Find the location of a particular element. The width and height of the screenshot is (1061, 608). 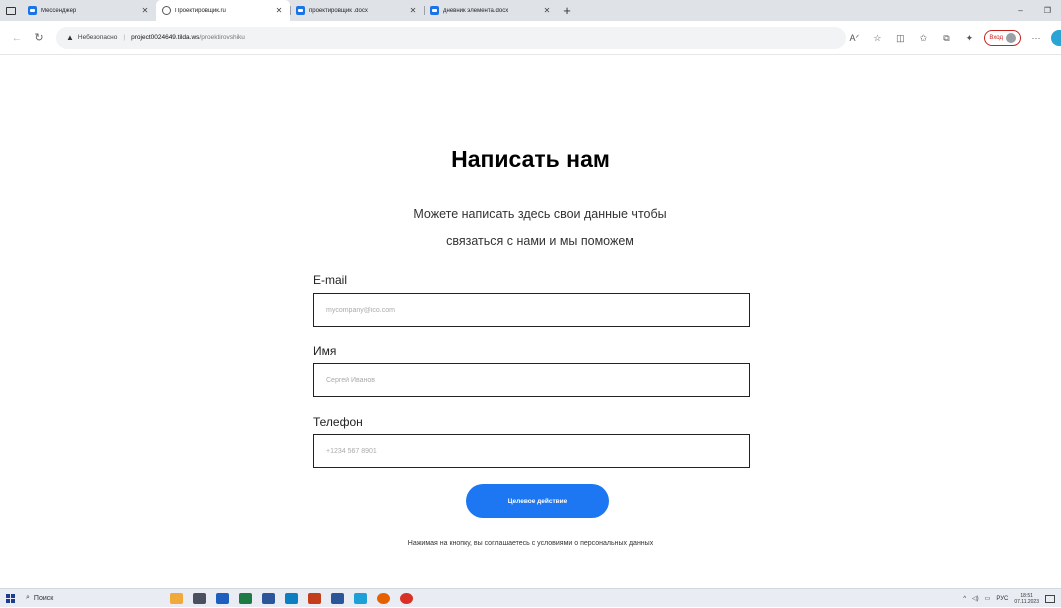

copilot-icon is located at coordinates (1056, 38).